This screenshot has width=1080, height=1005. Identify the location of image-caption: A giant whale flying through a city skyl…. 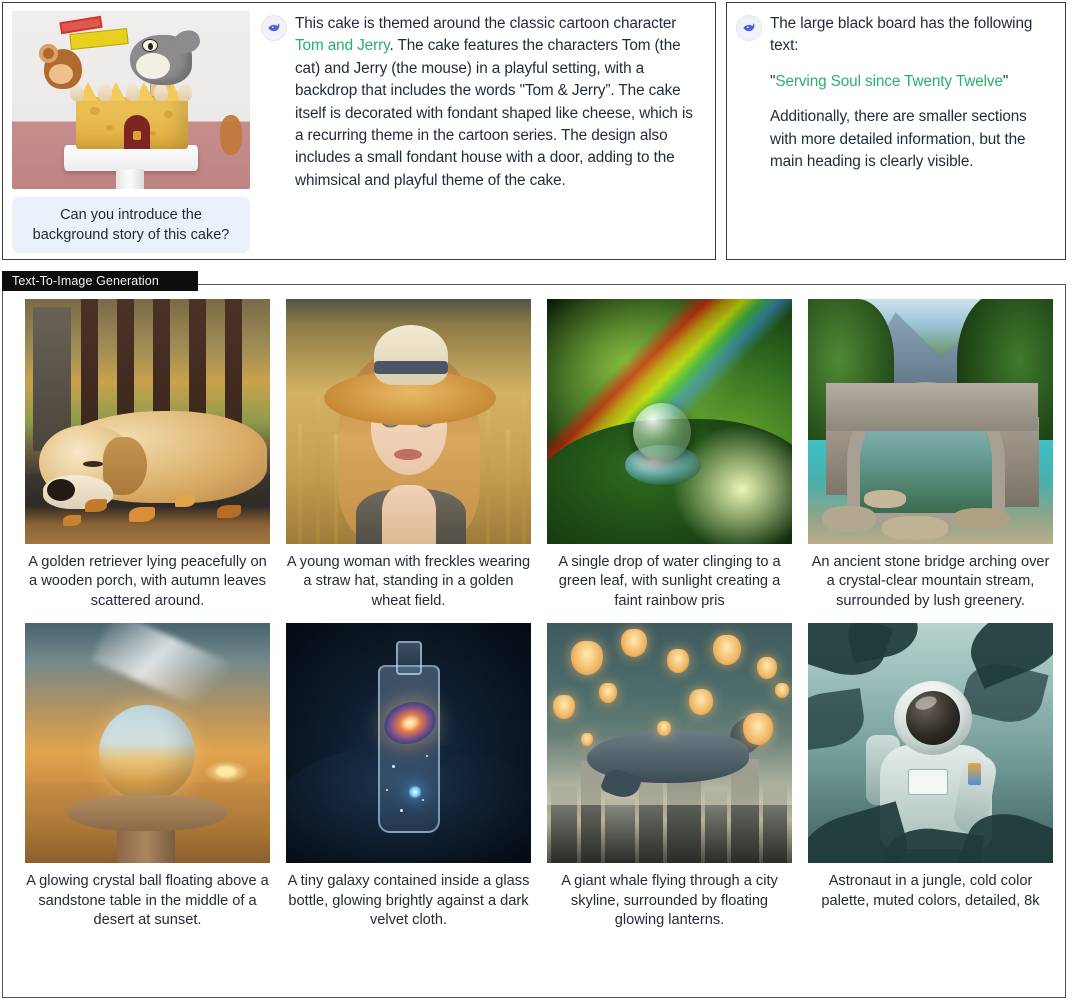
(669, 901).